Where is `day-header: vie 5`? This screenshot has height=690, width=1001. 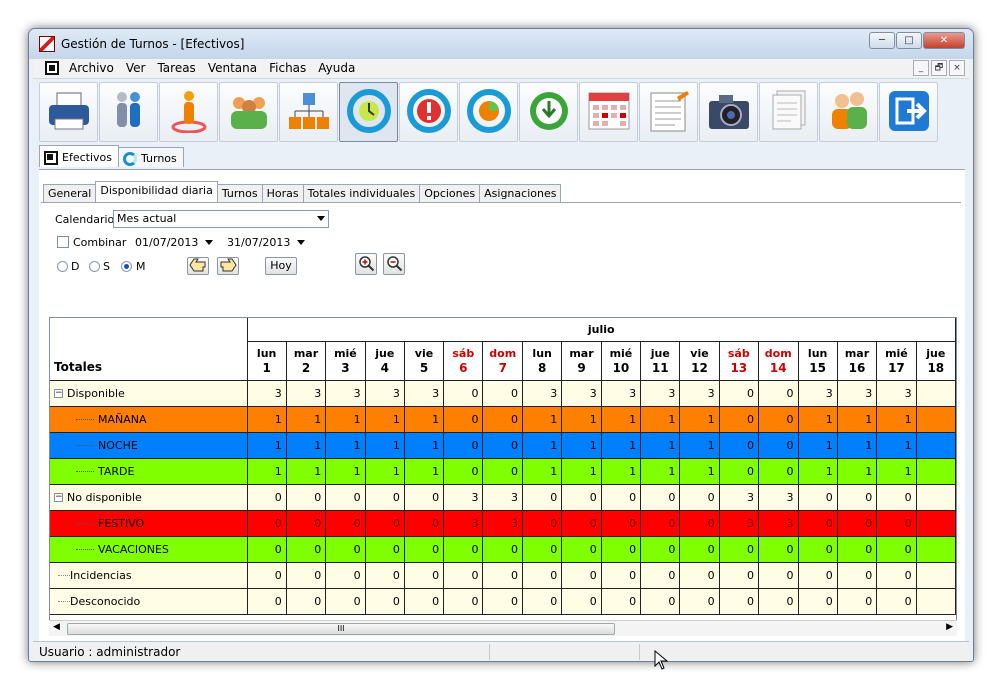
day-header: vie 5 is located at coordinates (424, 361).